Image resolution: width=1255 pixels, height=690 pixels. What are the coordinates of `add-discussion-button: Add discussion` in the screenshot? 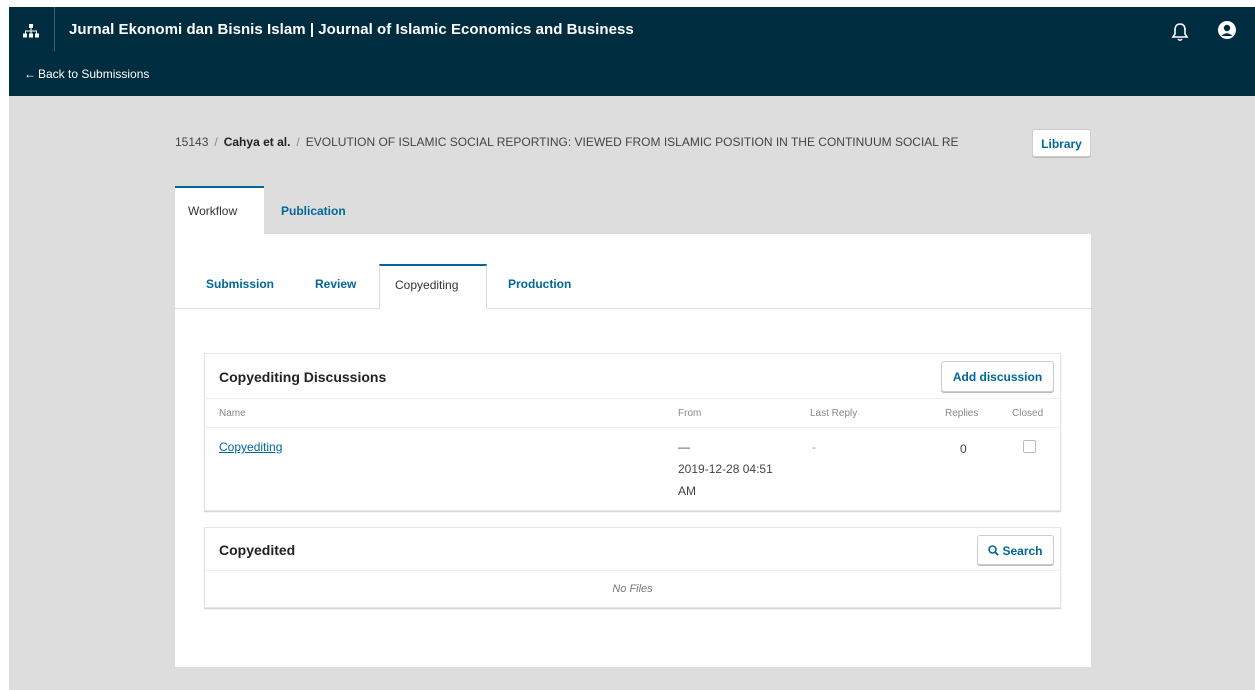 It's located at (997, 376).